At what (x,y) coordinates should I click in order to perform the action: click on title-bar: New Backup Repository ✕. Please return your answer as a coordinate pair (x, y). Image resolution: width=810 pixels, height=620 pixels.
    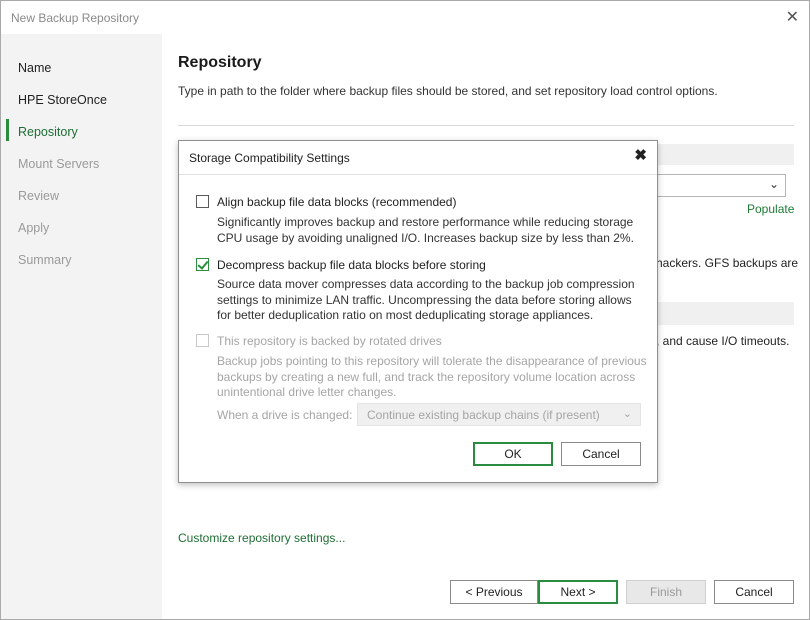
    Looking at the image, I should click on (405, 17).